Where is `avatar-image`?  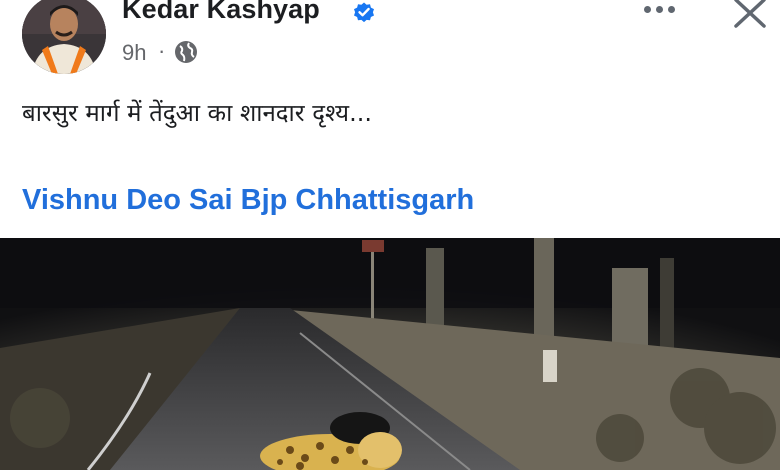
avatar-image is located at coordinates (64, 37).